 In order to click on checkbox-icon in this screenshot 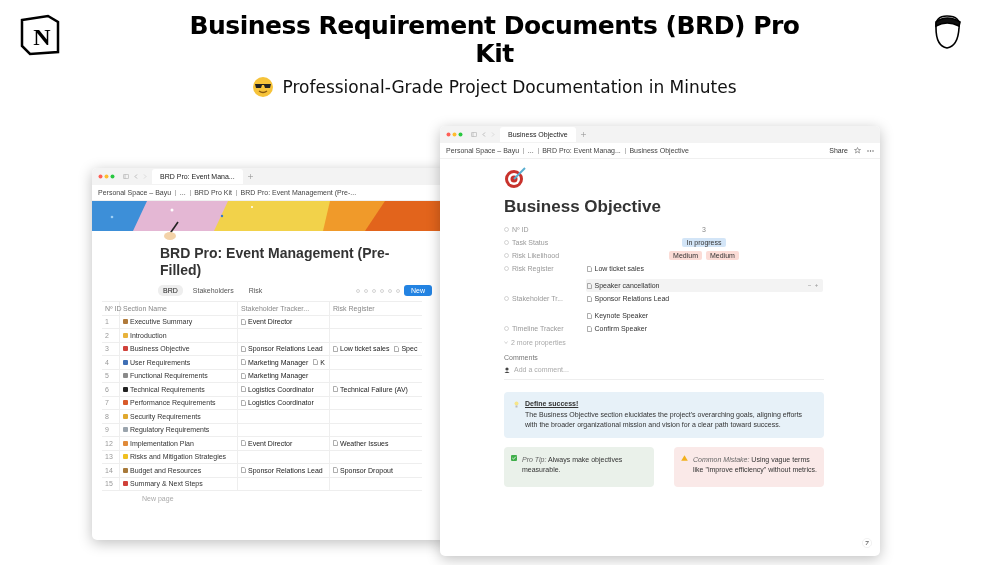, I will do `click(514, 458)`.